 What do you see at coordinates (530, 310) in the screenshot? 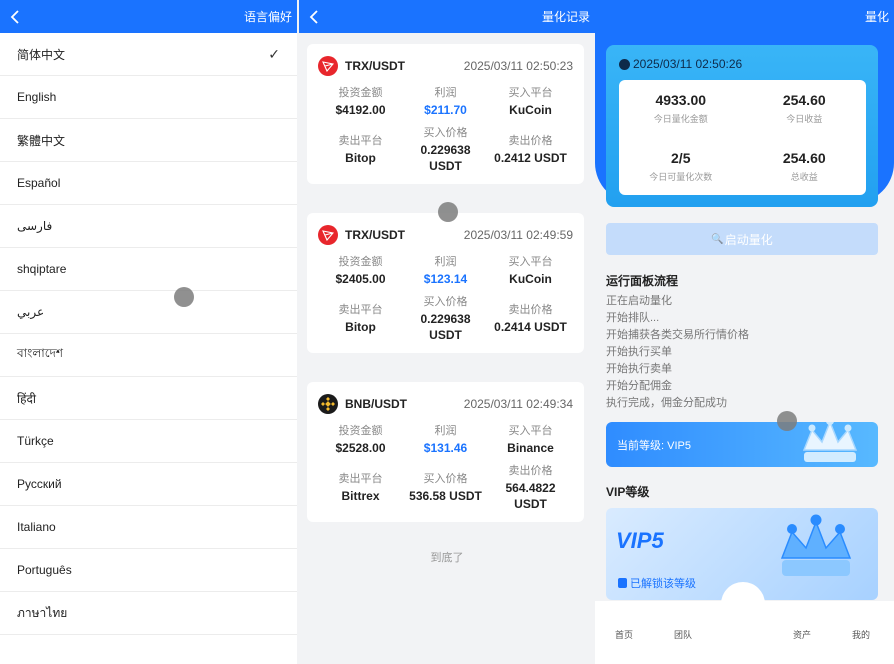
I see `field-label: 卖出价格` at bounding box center [530, 310].